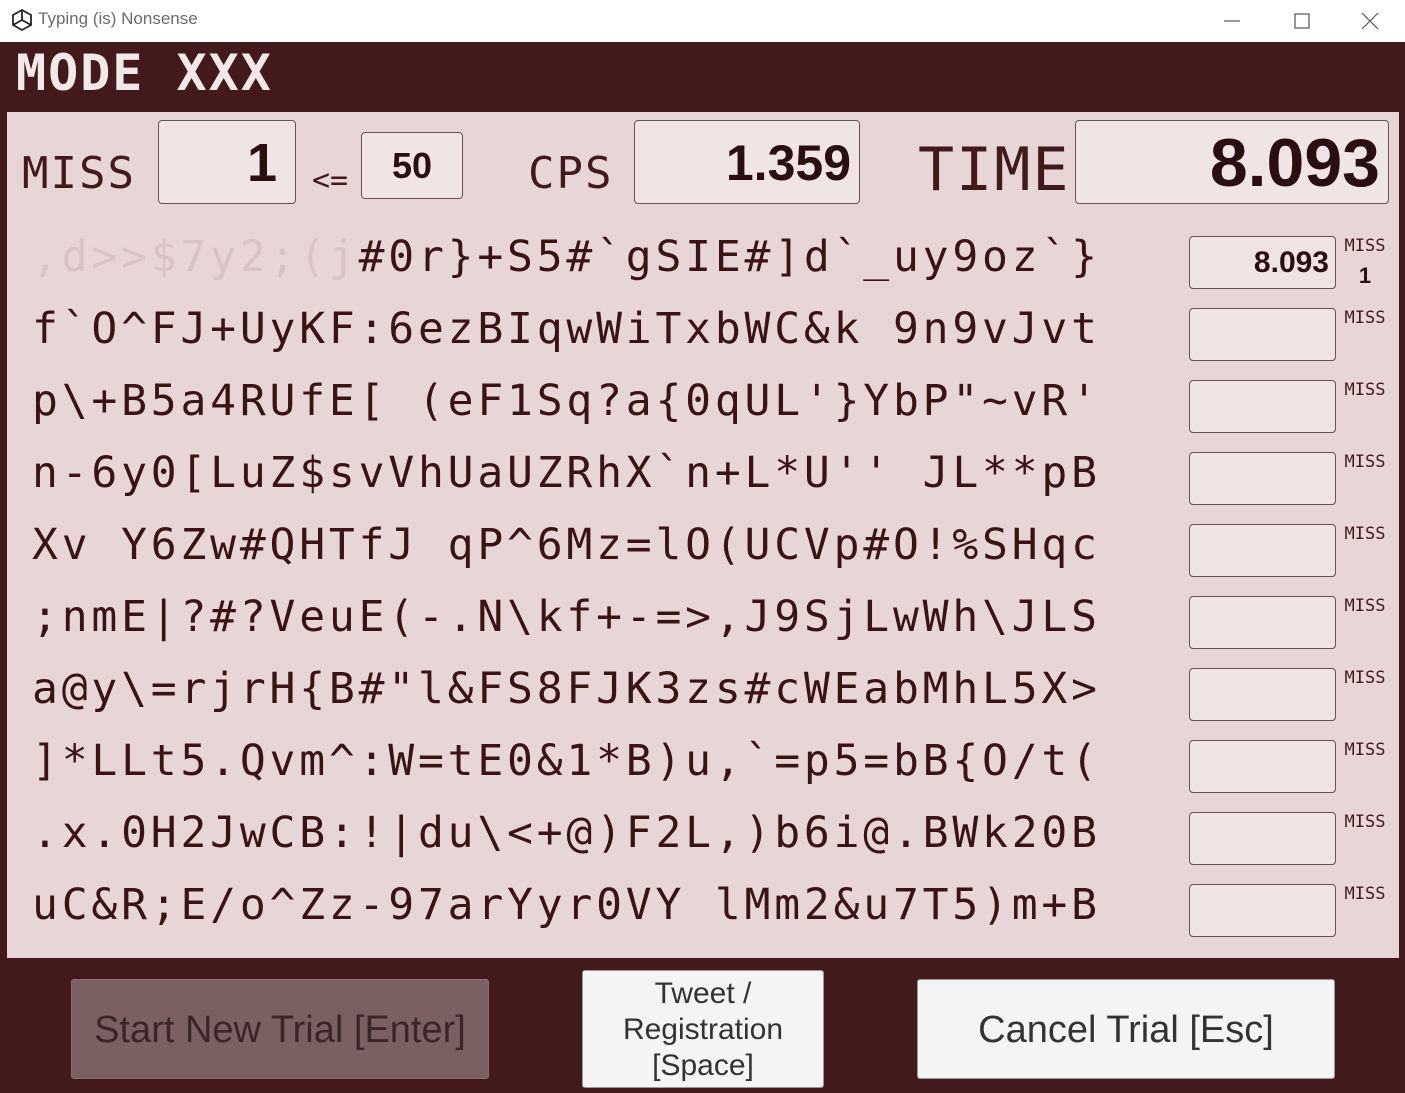 Image resolution: width=1405 pixels, height=1093 pixels. I want to click on remaining-text: f`O^FJ+UyKF:6ezBIqwWiTxbWC&k 9n9vJvt, so click(566, 329).